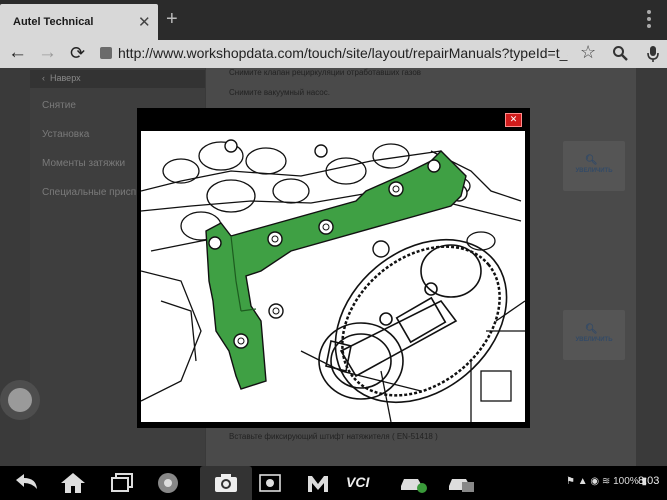 The width and height of the screenshot is (667, 500). What do you see at coordinates (53, 22) in the screenshot?
I see `tab-title: Autel Technical` at bounding box center [53, 22].